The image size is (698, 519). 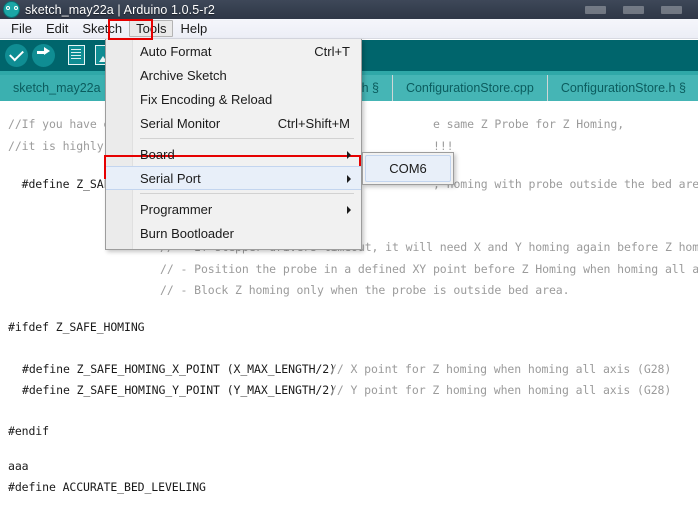 I want to click on code-line: aaa, so click(x=18, y=466).